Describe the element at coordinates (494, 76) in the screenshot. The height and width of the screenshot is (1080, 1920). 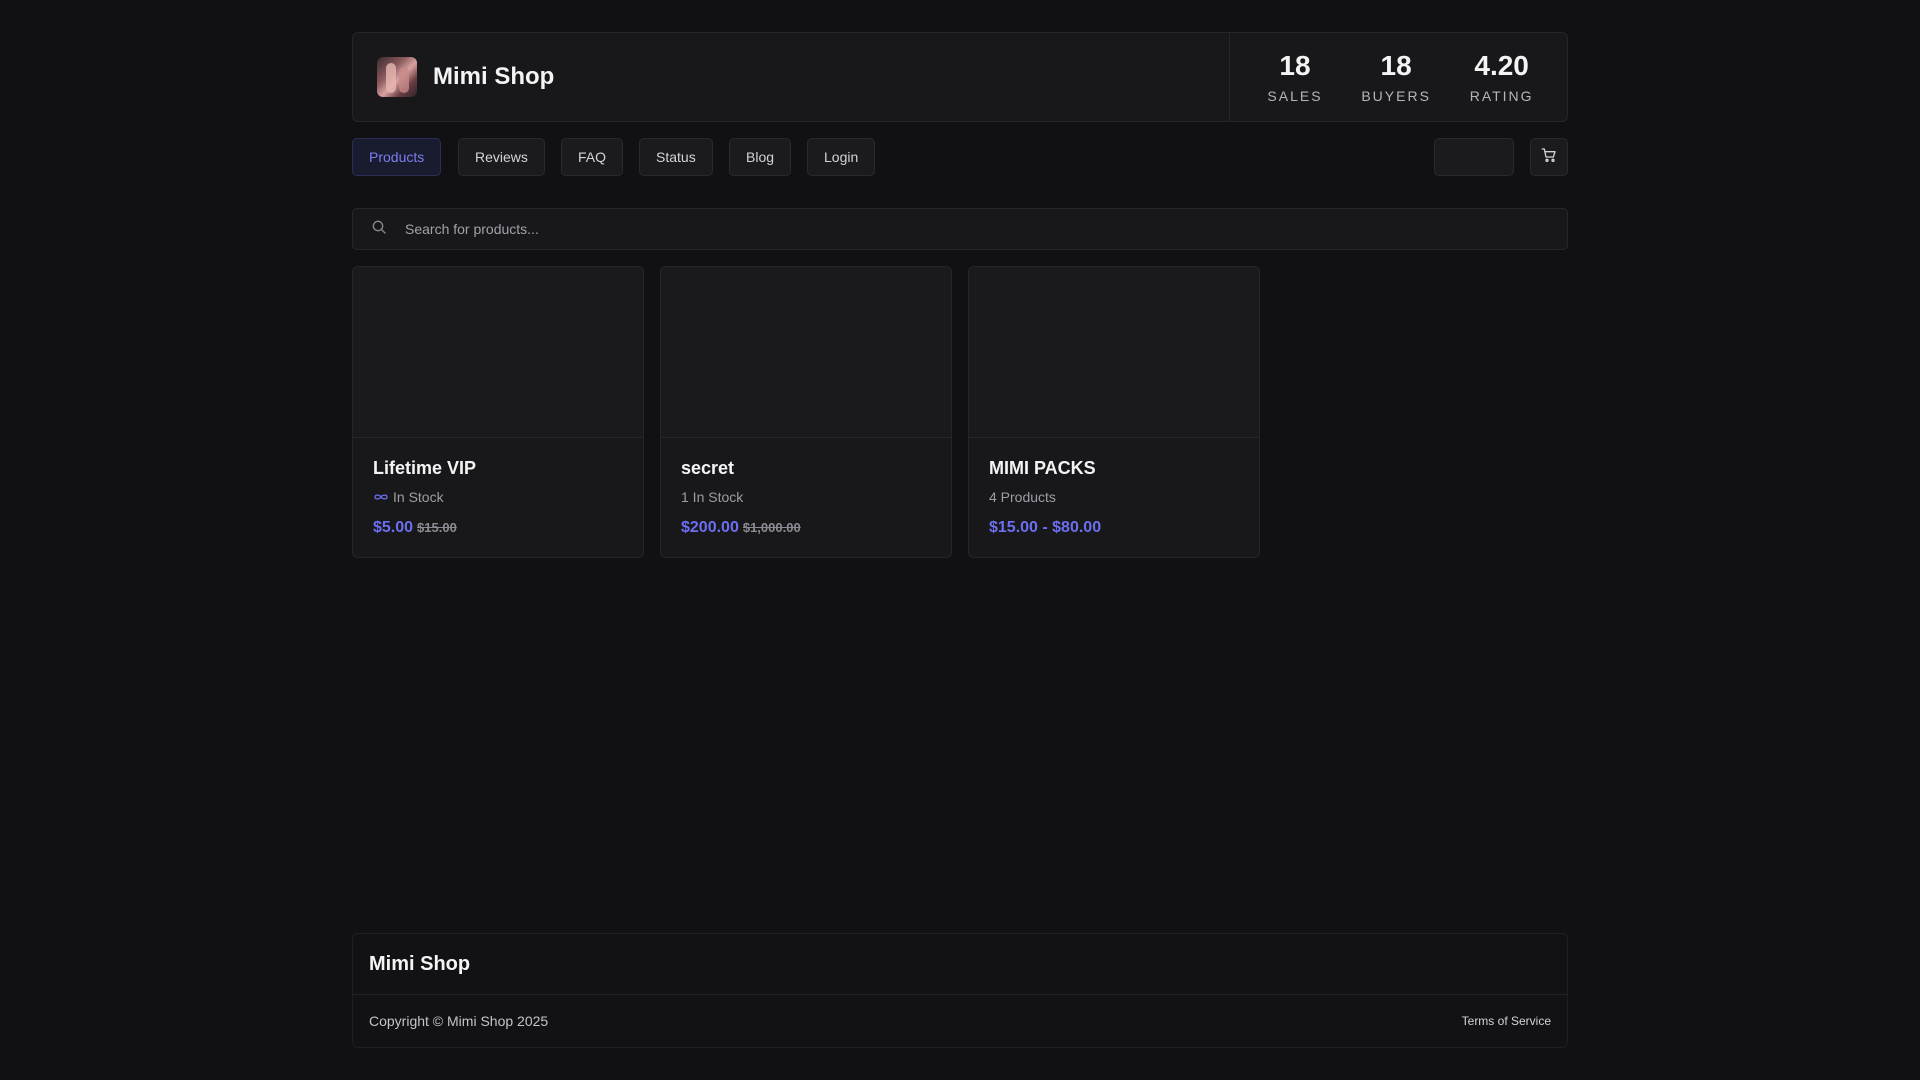
I see `shop-name: Mimi Shop` at that location.